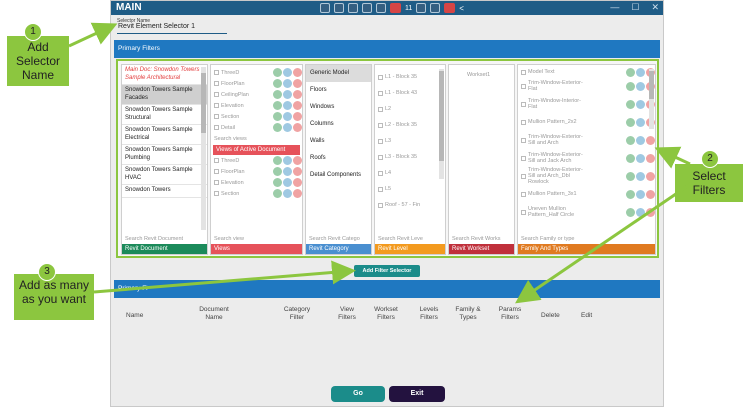  I want to click on category-item: Detail Components, so click(338, 175).